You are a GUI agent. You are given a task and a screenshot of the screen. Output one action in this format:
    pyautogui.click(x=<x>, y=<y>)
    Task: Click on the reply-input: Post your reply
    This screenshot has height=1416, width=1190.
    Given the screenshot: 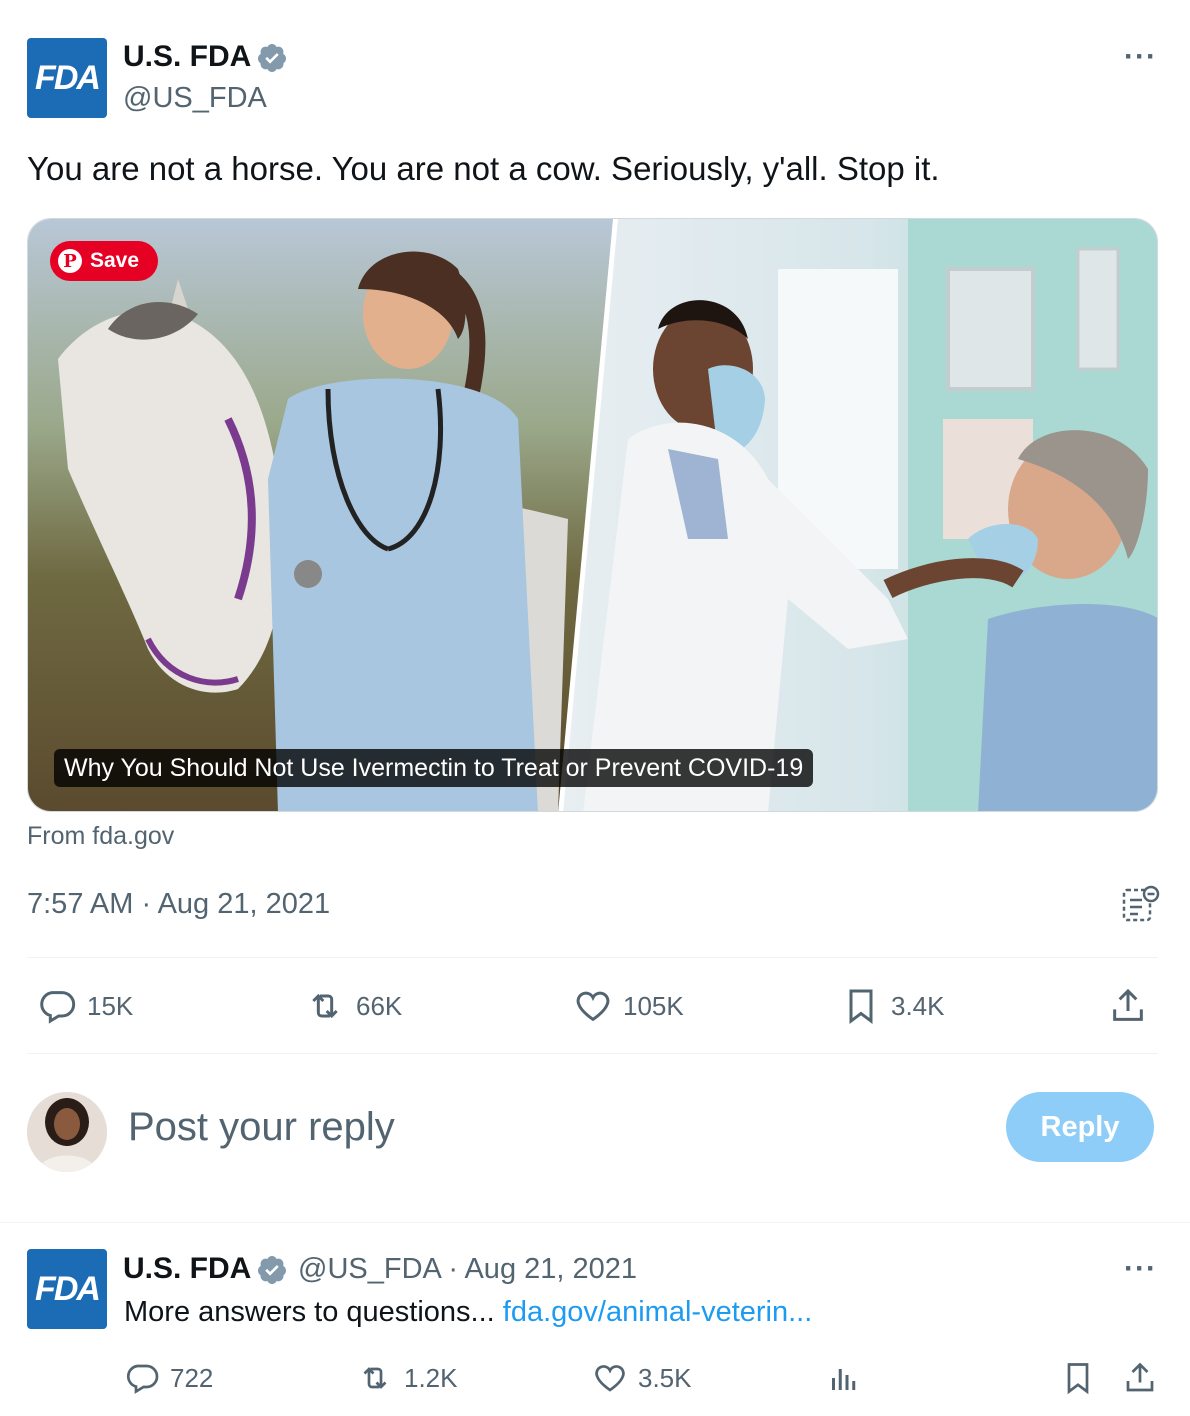 What is the action you would take?
    pyautogui.click(x=261, y=1127)
    